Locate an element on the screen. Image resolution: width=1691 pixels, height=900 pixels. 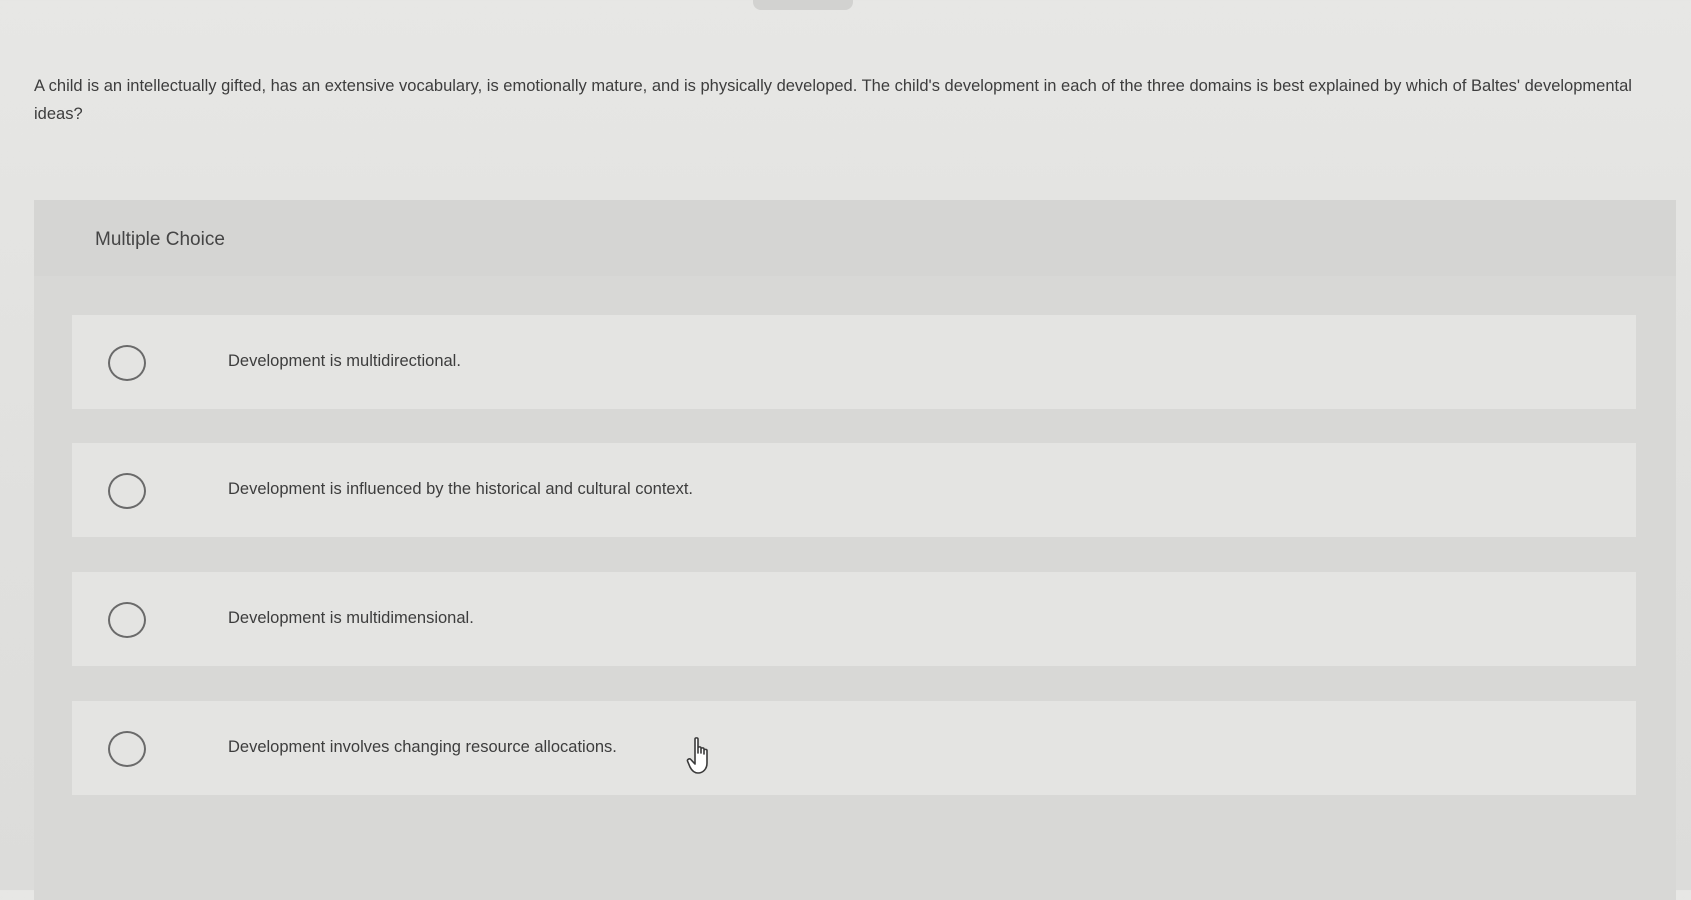
answer-option-3: Development is multidimensional. is located at coordinates (854, 619).